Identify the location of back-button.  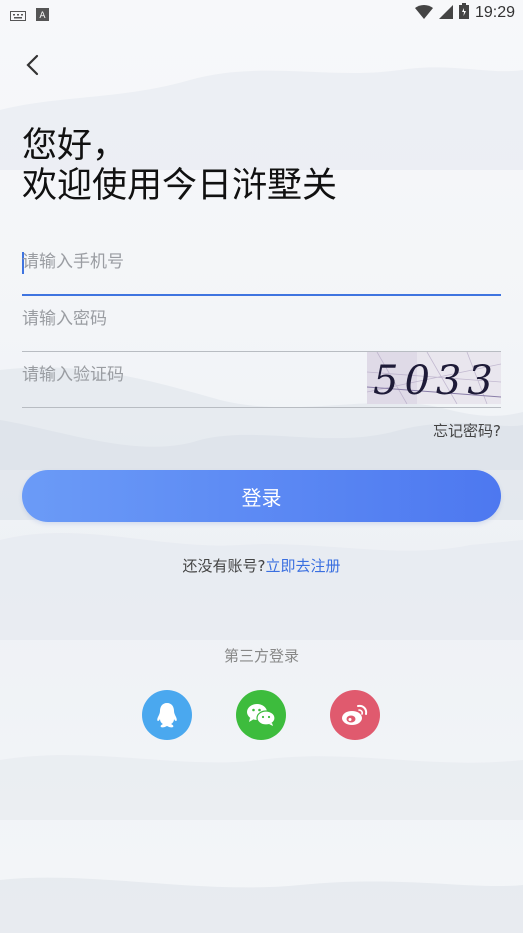
(33, 65).